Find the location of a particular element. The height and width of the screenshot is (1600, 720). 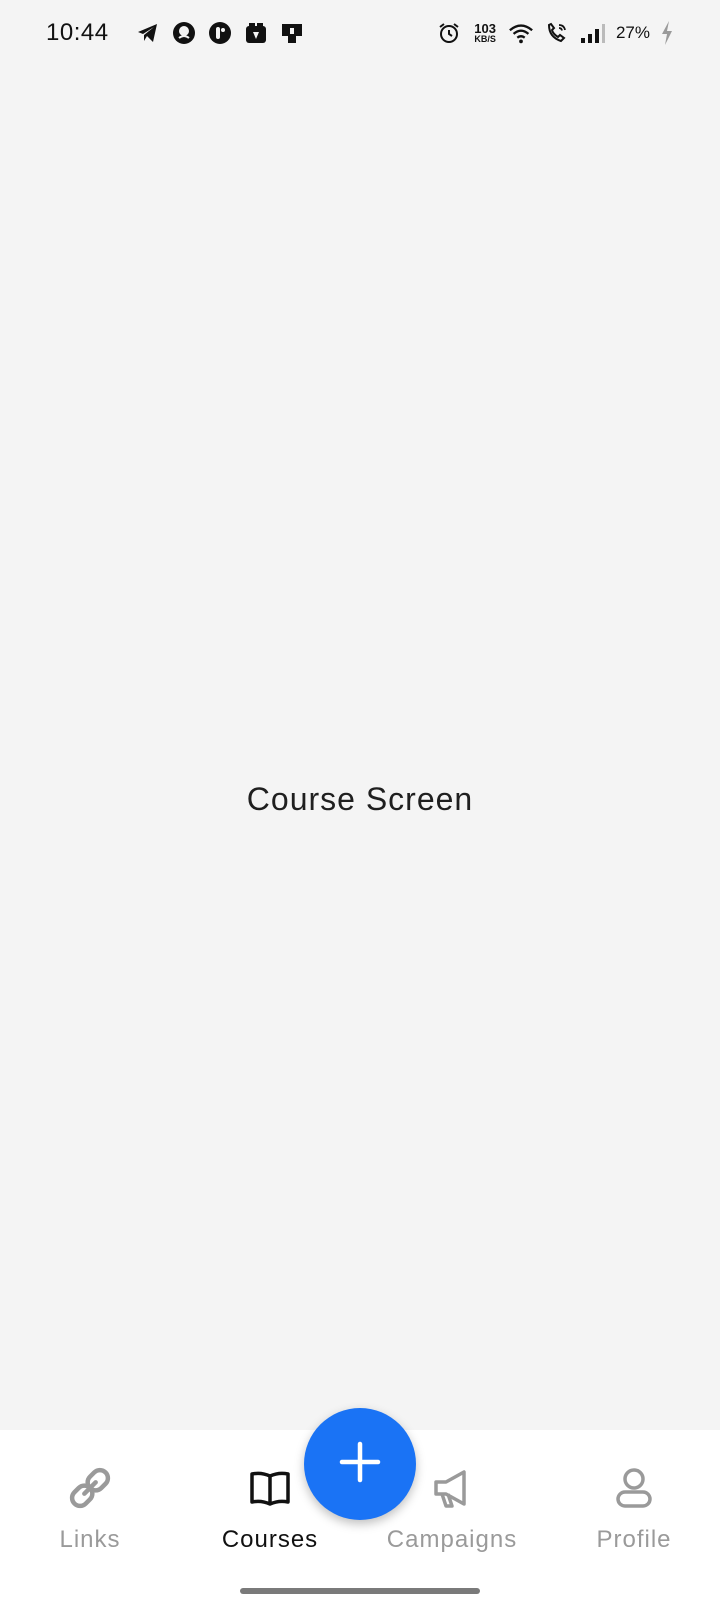

telegram-icon is located at coordinates (148, 33).